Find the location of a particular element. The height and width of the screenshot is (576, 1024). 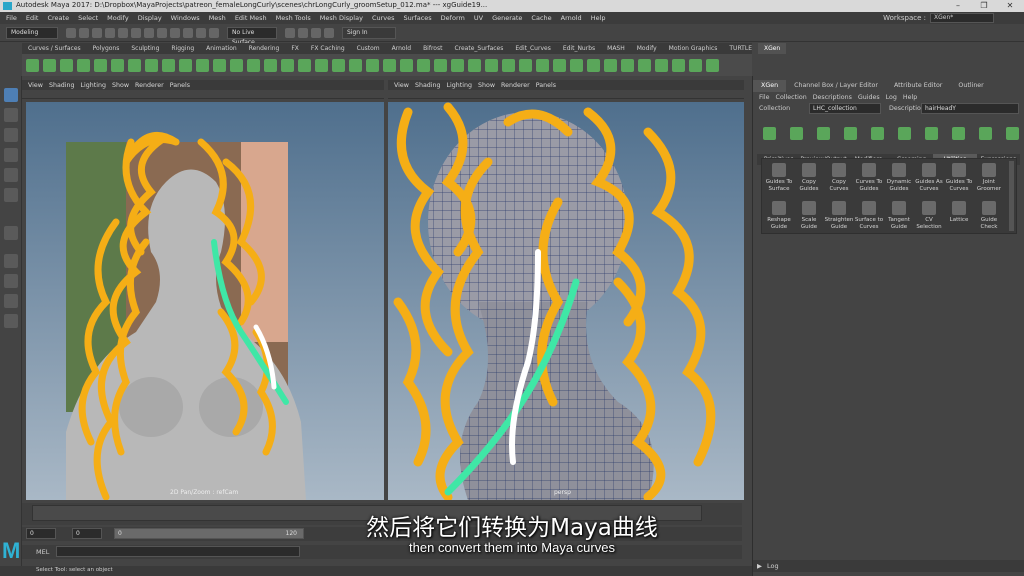

vp-left-menu-renderer: Renderer is located at coordinates (149, 85).